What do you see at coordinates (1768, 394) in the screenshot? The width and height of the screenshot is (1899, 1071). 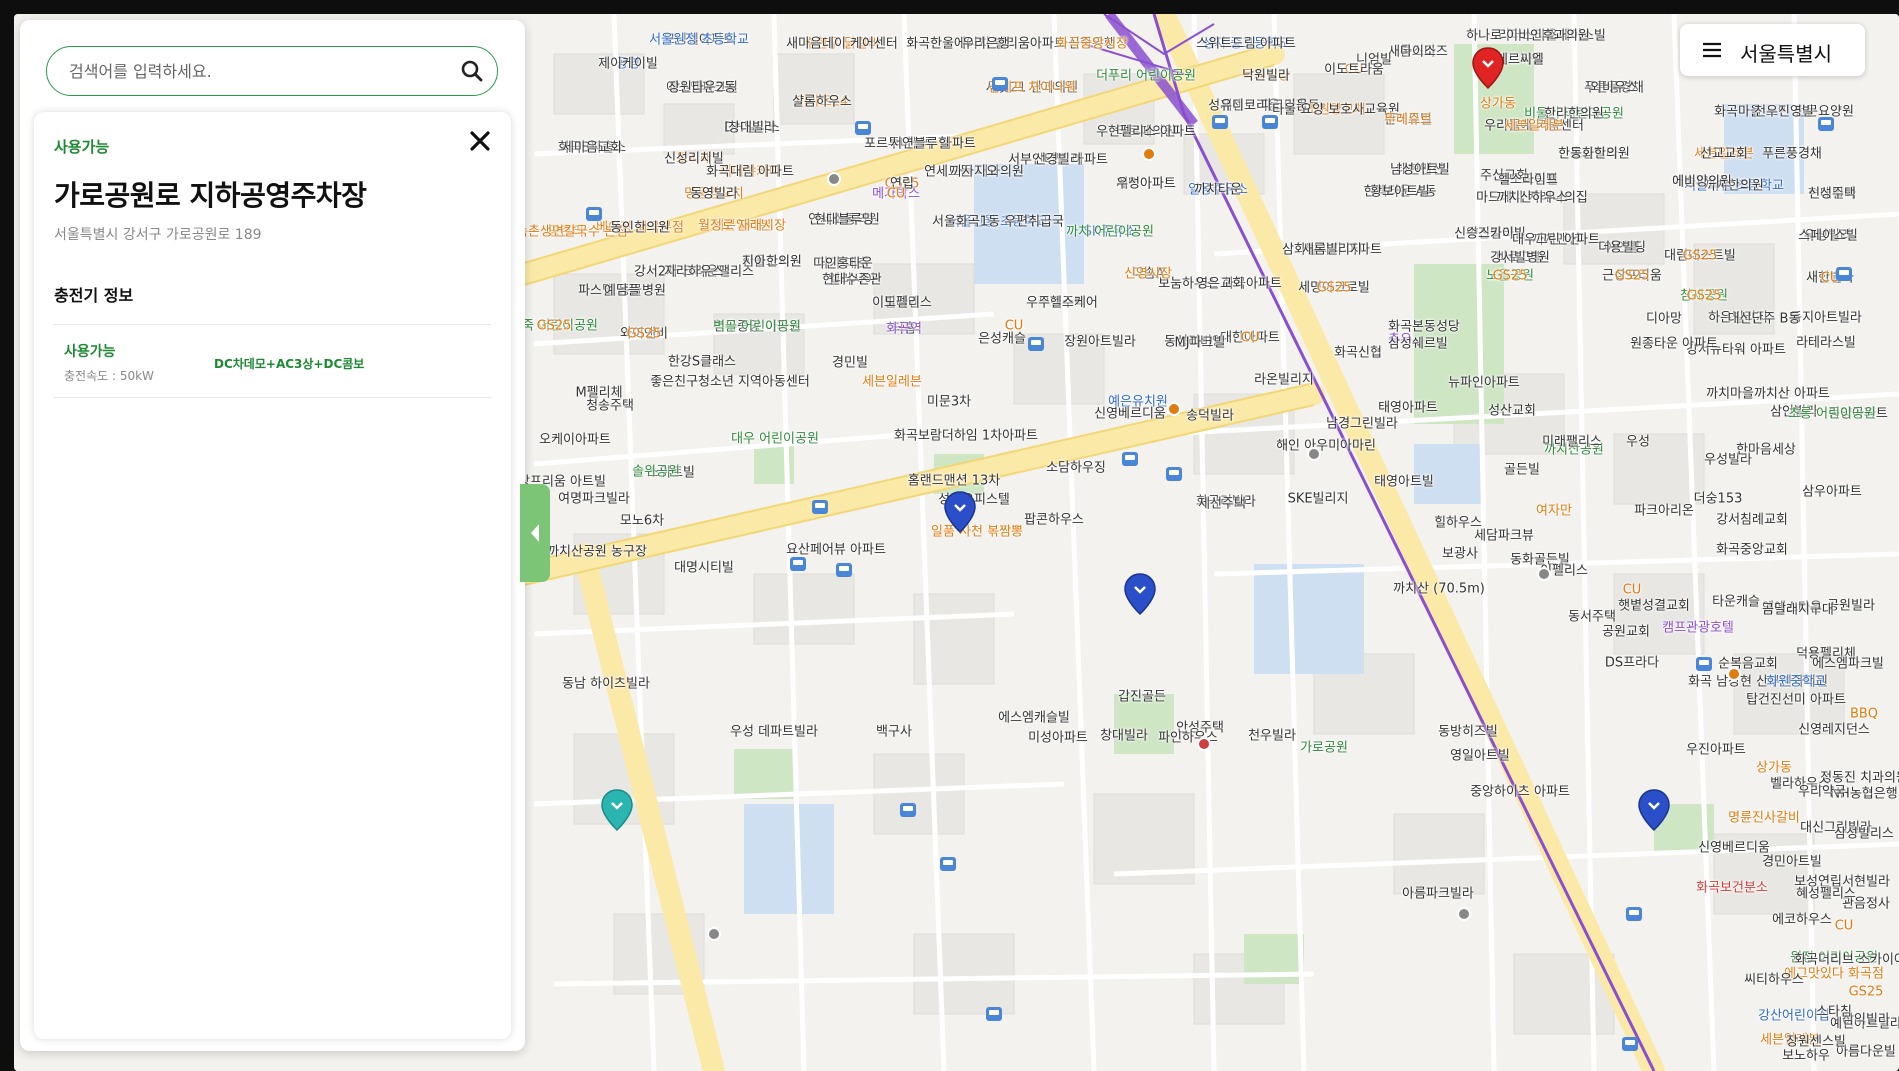 I see `map-place-label: 까치마을까치산 아파트` at bounding box center [1768, 394].